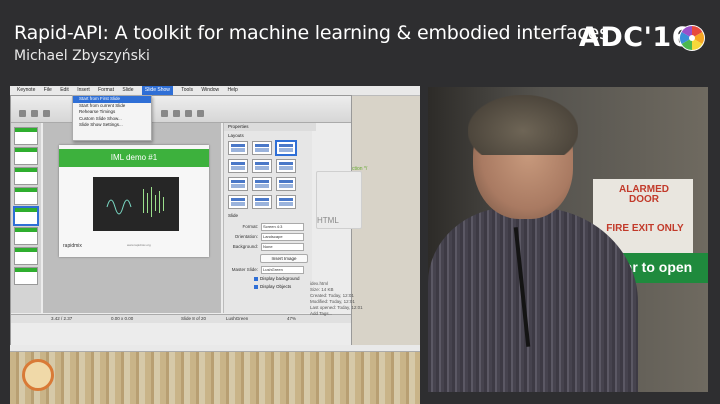 The image size is (720, 404). I want to click on open-icon, so click(34, 113).